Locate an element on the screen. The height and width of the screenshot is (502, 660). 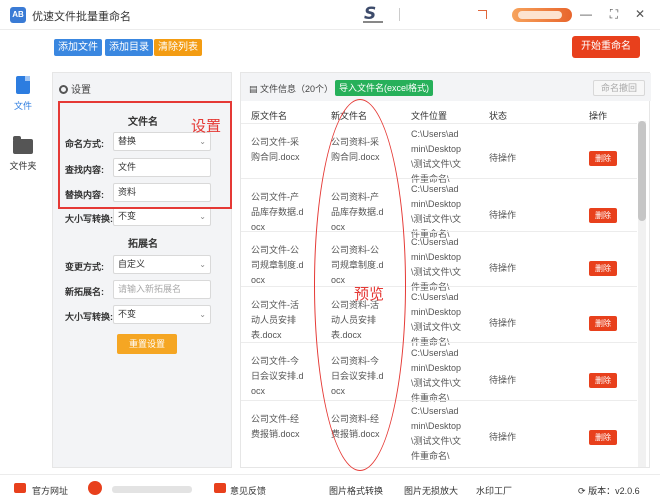
original-filename-cell: 公司文件-采 购合同.docx is located at coordinates (275, 149).